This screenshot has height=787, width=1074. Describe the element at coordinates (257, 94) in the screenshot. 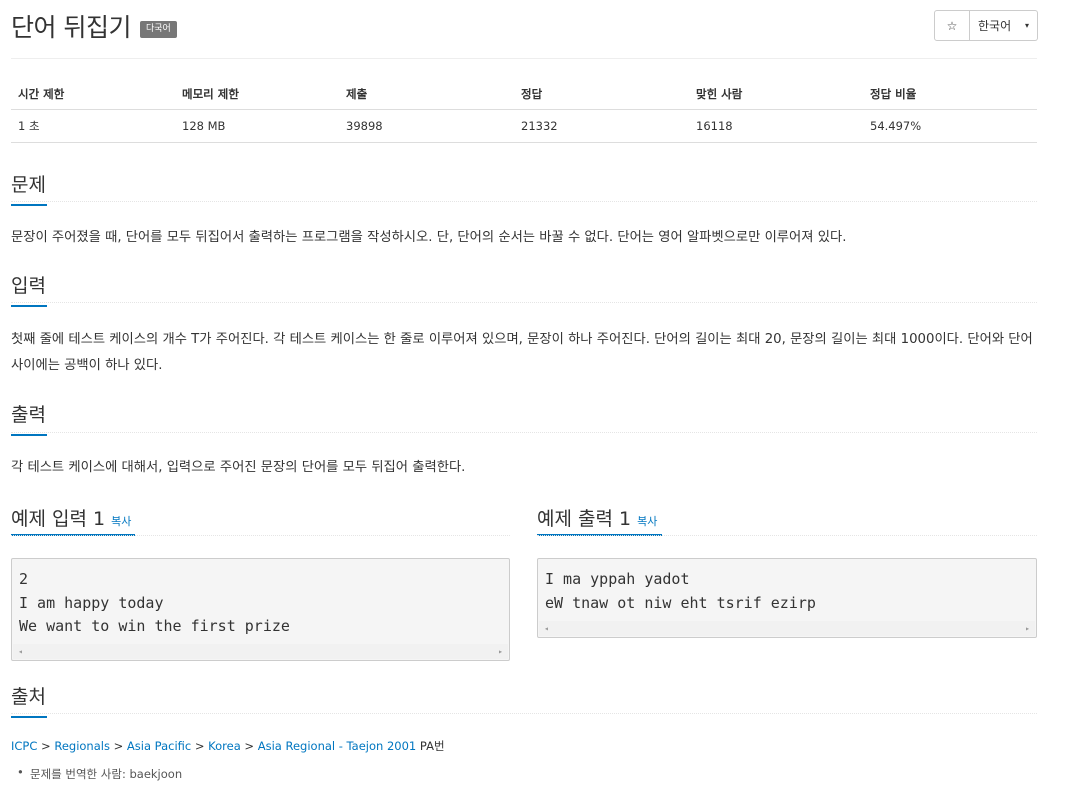

I see `header-memory-limit: 메모리 제한` at that location.